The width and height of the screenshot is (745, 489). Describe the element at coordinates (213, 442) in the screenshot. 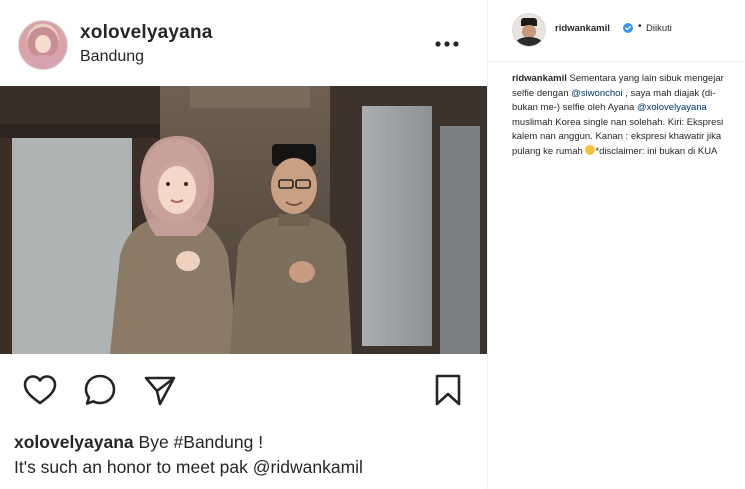

I see `caption-hashtag: #Bandung` at that location.